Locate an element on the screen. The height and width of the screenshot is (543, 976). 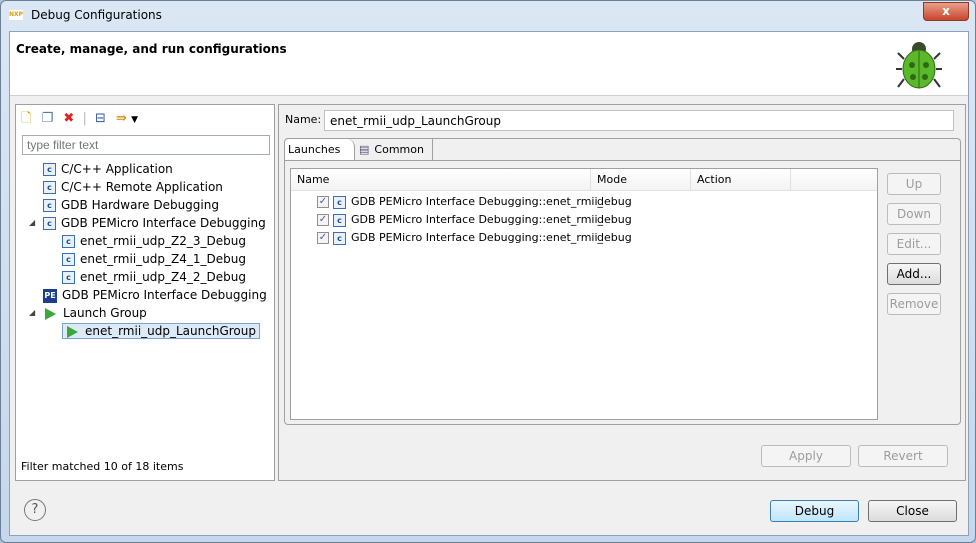
tree-item-label: enet_rmii_udp_Z2_3_Debug is located at coordinates (163, 241).